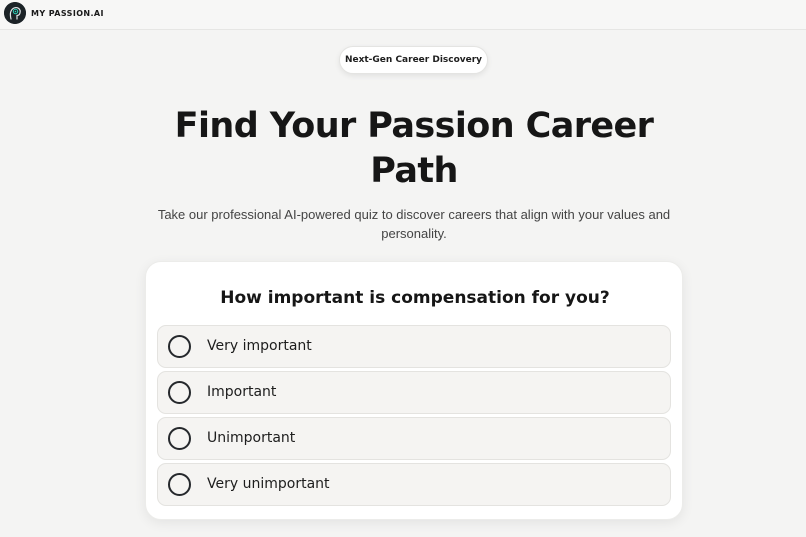 The image size is (806, 537). I want to click on next-gen-badge: Next-Gen Career Discovery, so click(413, 60).